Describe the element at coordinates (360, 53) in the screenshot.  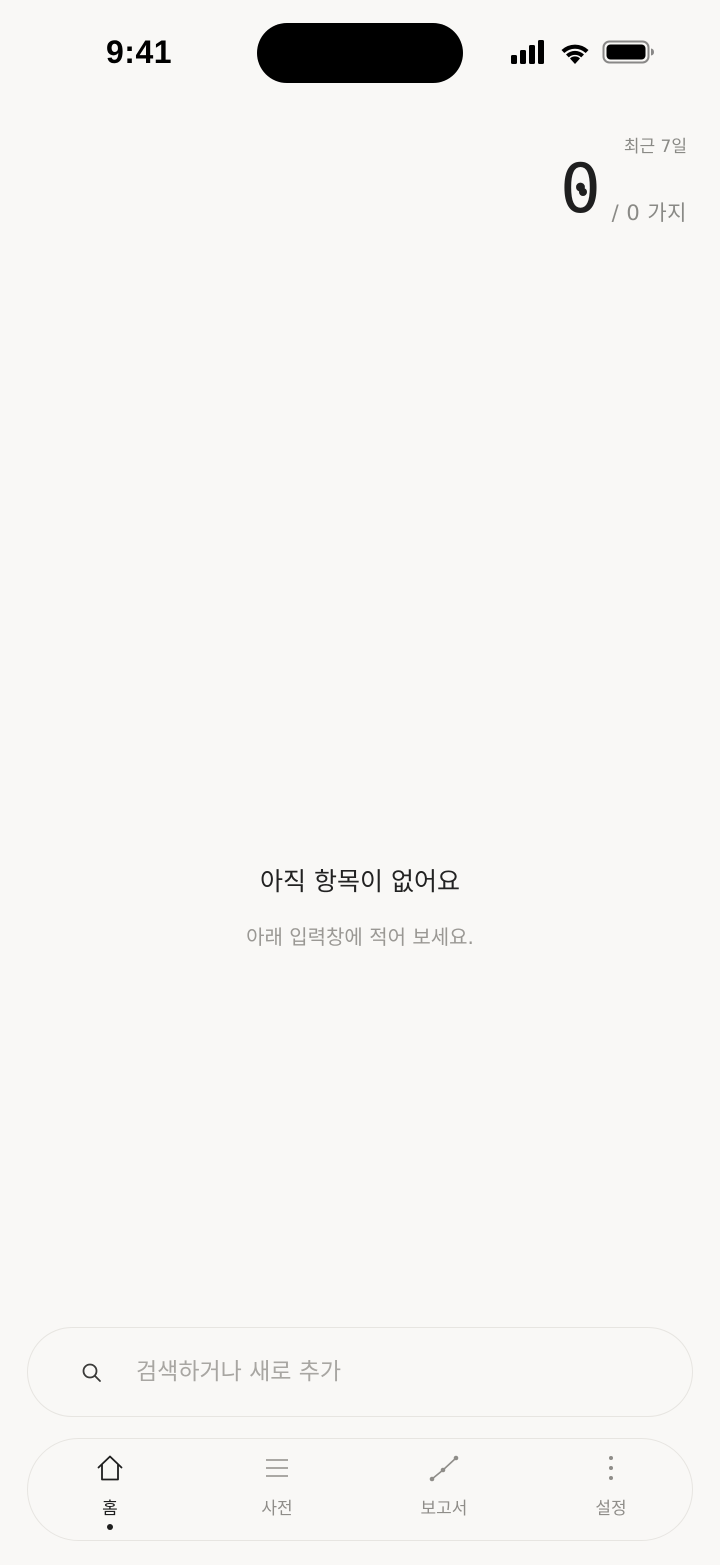
I see `dynamic-island` at that location.